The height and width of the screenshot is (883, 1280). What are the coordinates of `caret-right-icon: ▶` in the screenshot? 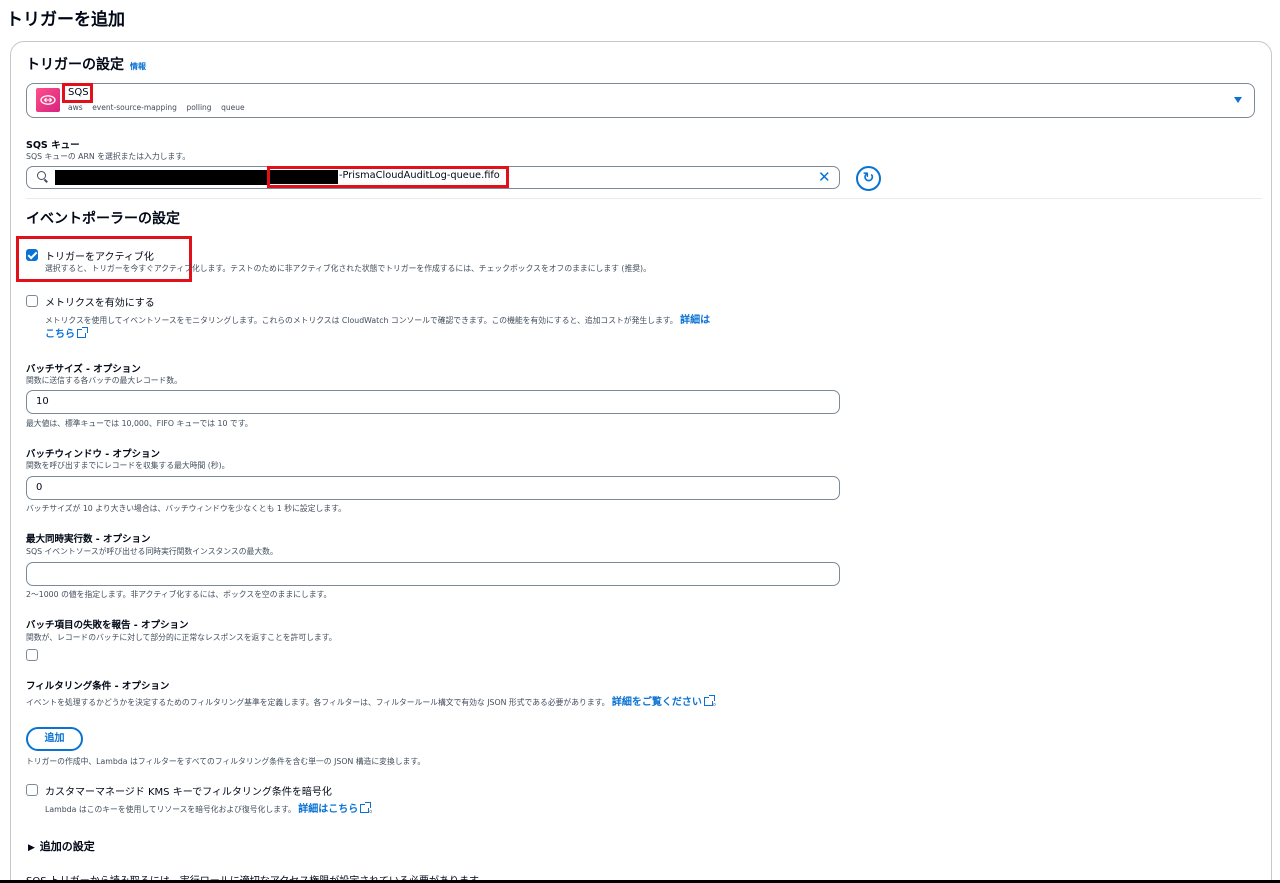 It's located at (31, 848).